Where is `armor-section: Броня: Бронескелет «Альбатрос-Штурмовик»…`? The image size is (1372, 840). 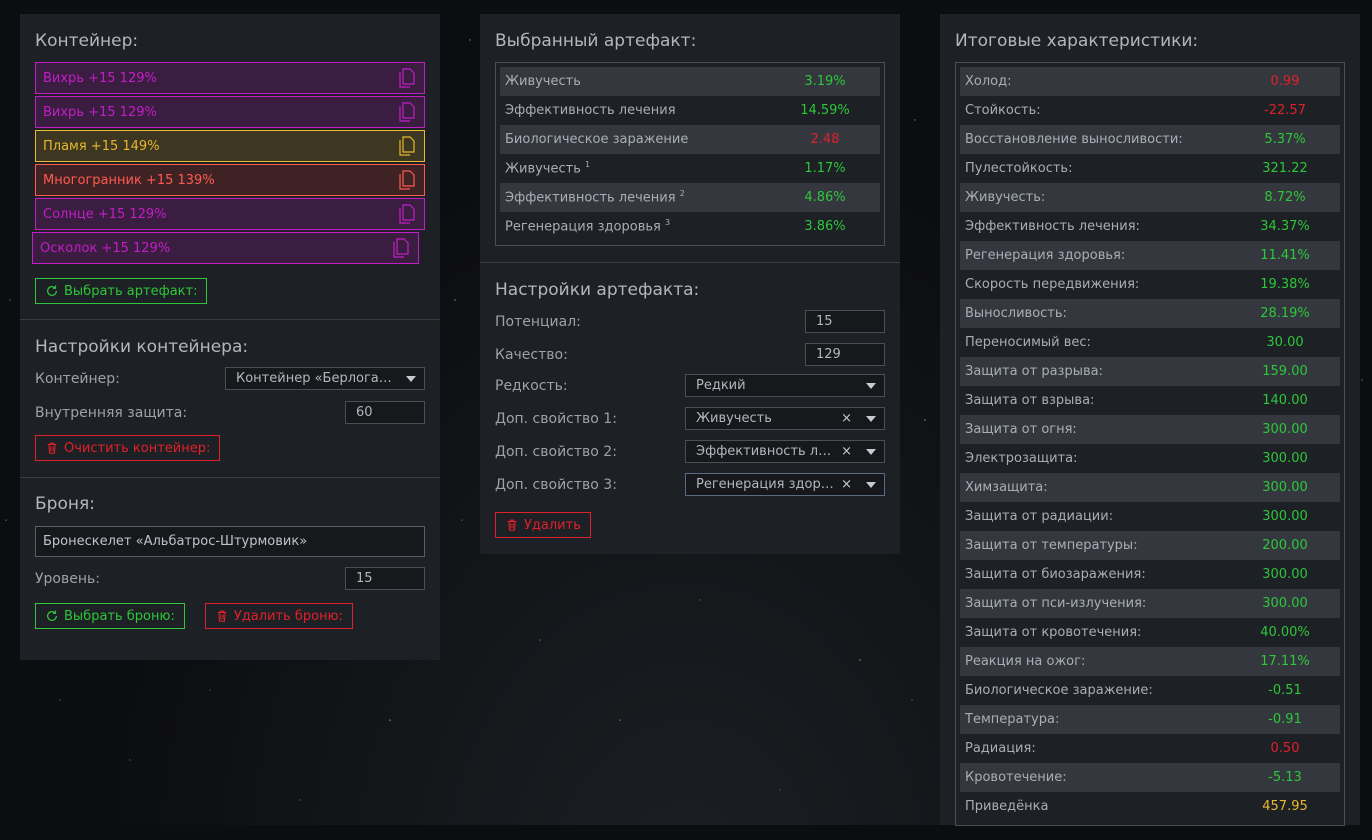
armor-section: Броня: Бронескелет «Альбатрос-Штурмовик»… is located at coordinates (230, 560).